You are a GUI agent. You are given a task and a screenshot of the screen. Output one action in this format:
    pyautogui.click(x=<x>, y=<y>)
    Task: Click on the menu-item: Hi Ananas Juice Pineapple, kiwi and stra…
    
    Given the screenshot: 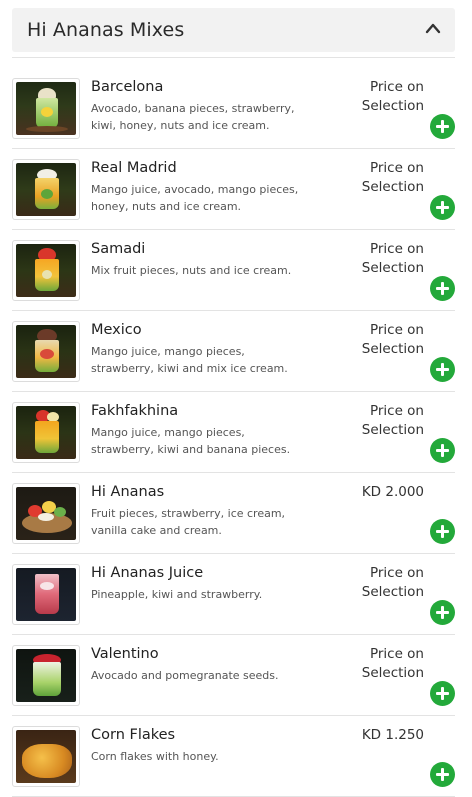 What is the action you would take?
    pyautogui.click(x=233, y=594)
    